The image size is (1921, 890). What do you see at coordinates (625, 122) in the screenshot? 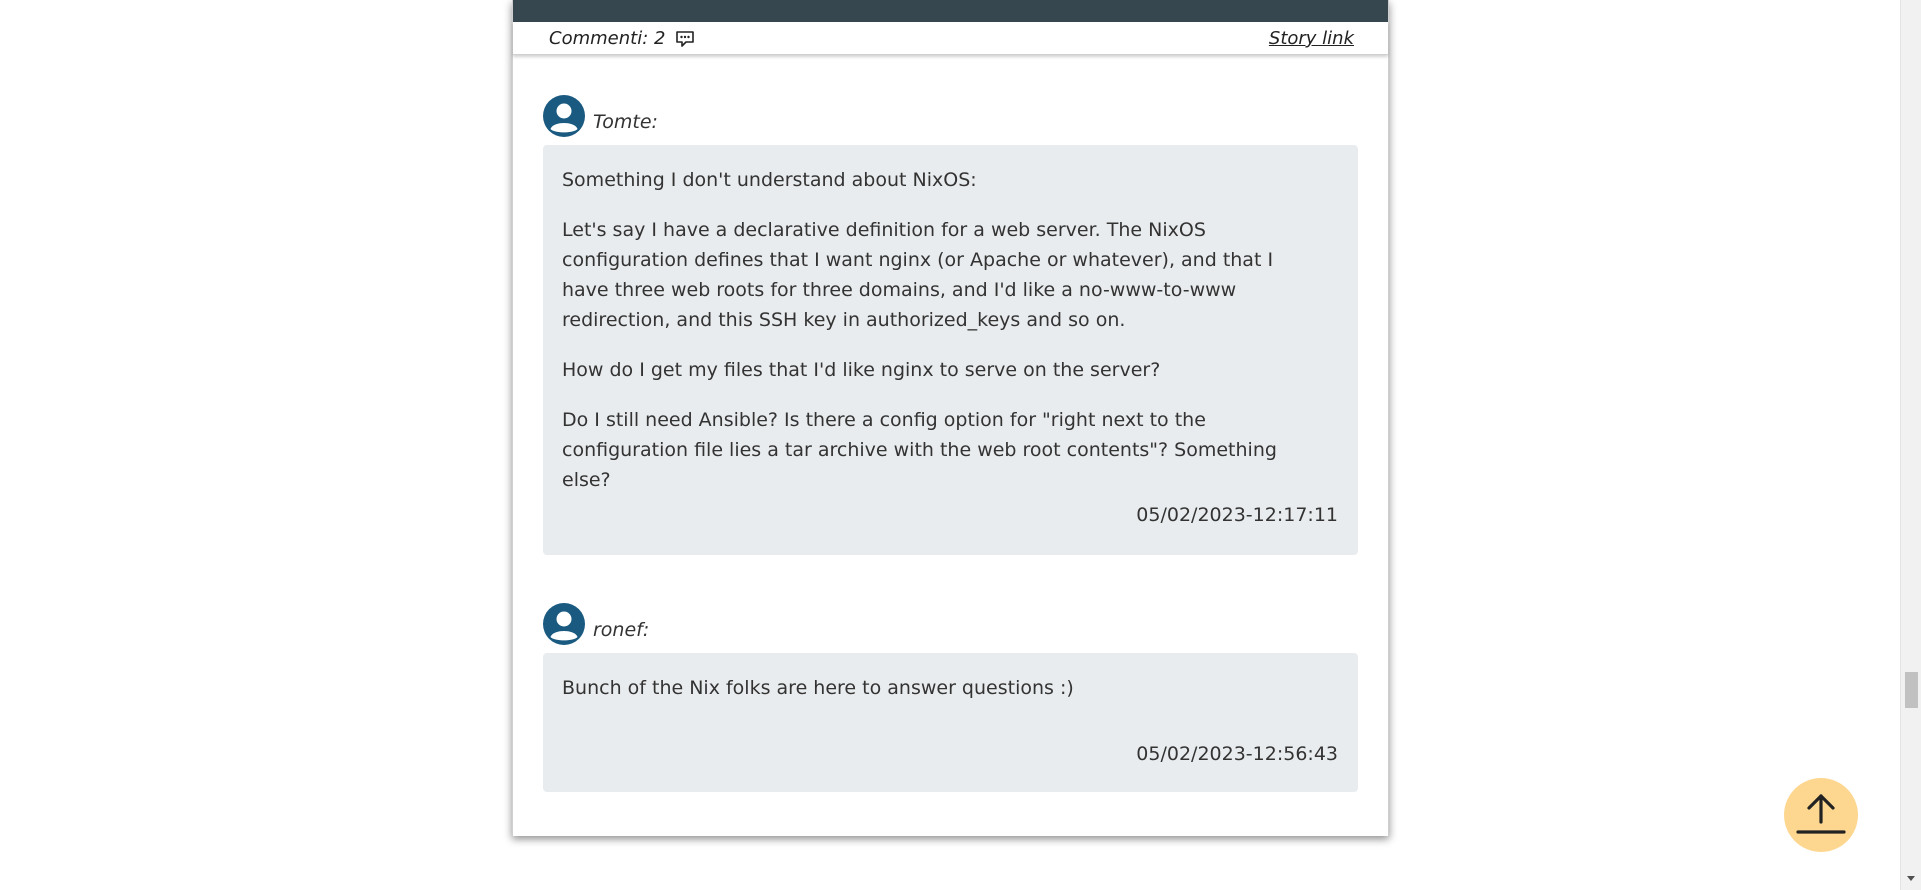
I see `comment-author: Tomte:` at bounding box center [625, 122].